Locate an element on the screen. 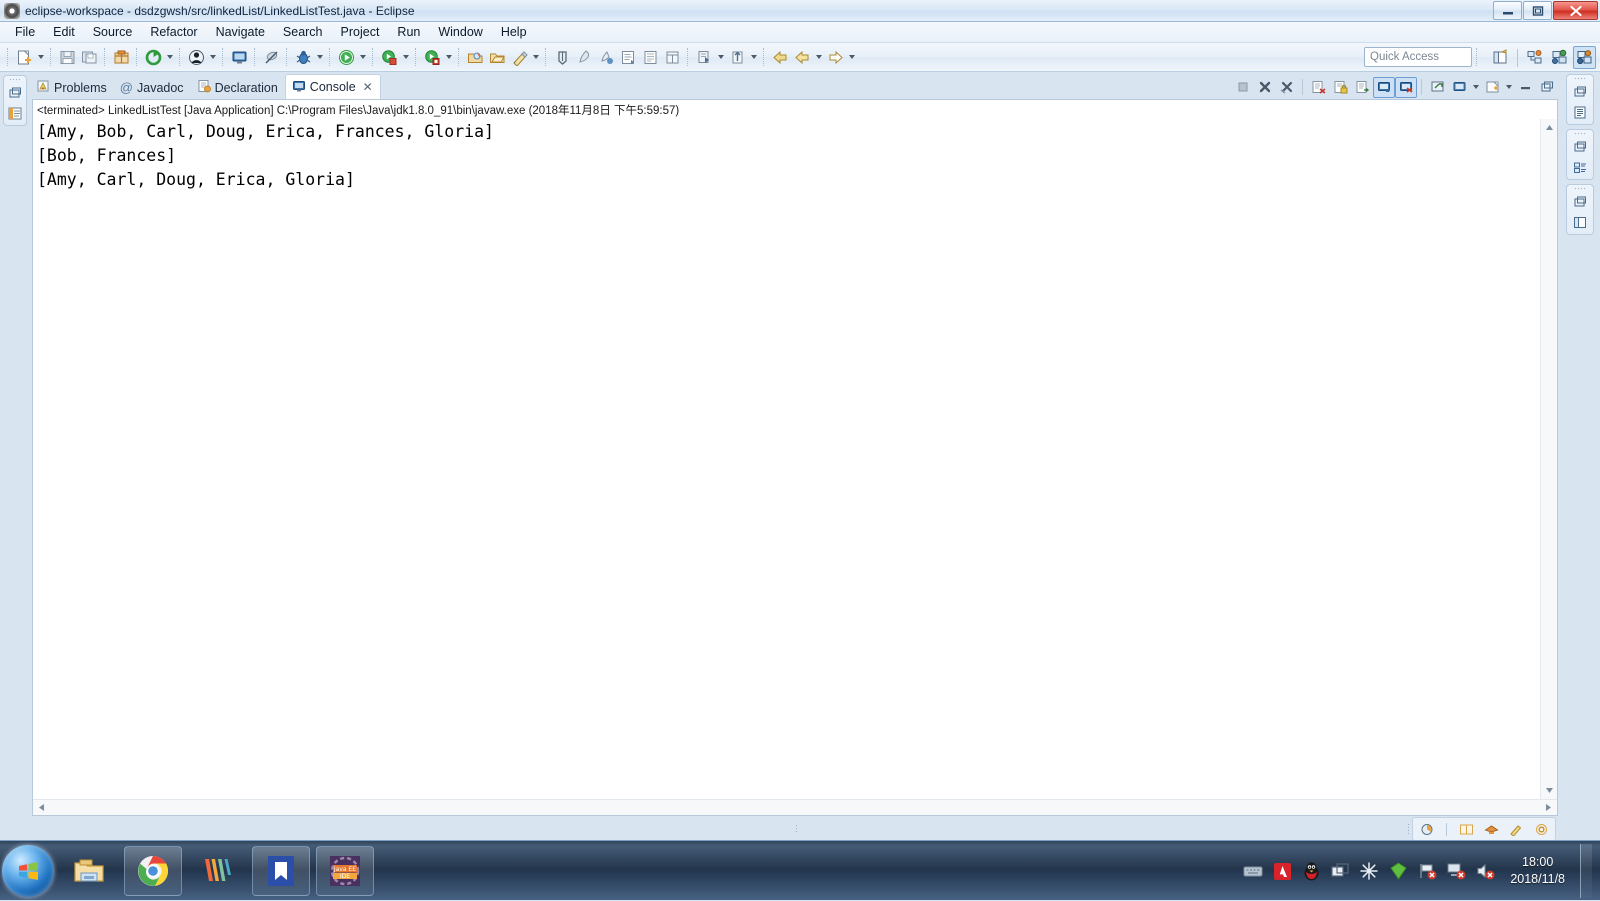 The width and height of the screenshot is (1600, 901). open-console-icon is located at coordinates (1492, 87).